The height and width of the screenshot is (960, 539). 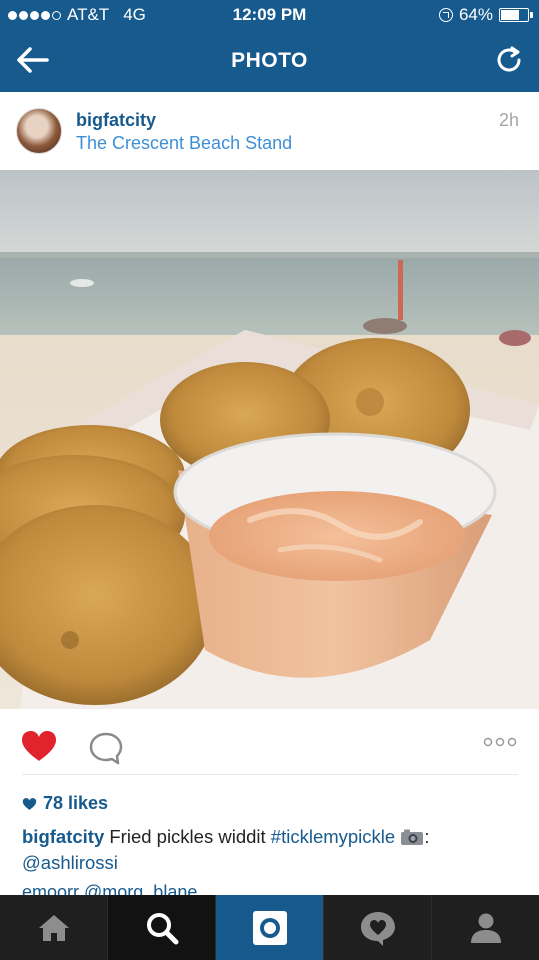 What do you see at coordinates (39, 131) in the screenshot?
I see `avatar` at bounding box center [39, 131].